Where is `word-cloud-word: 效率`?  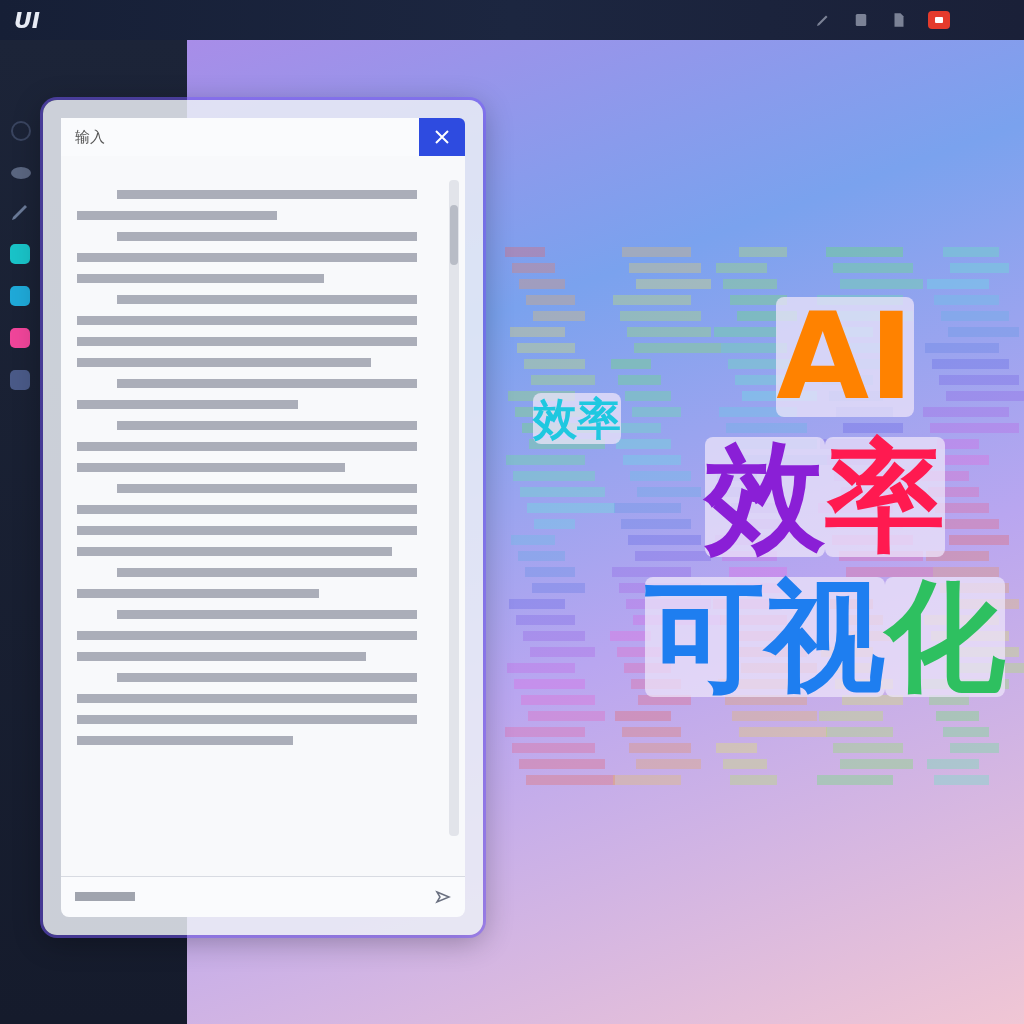 word-cloud-word: 效率 is located at coordinates (577, 418).